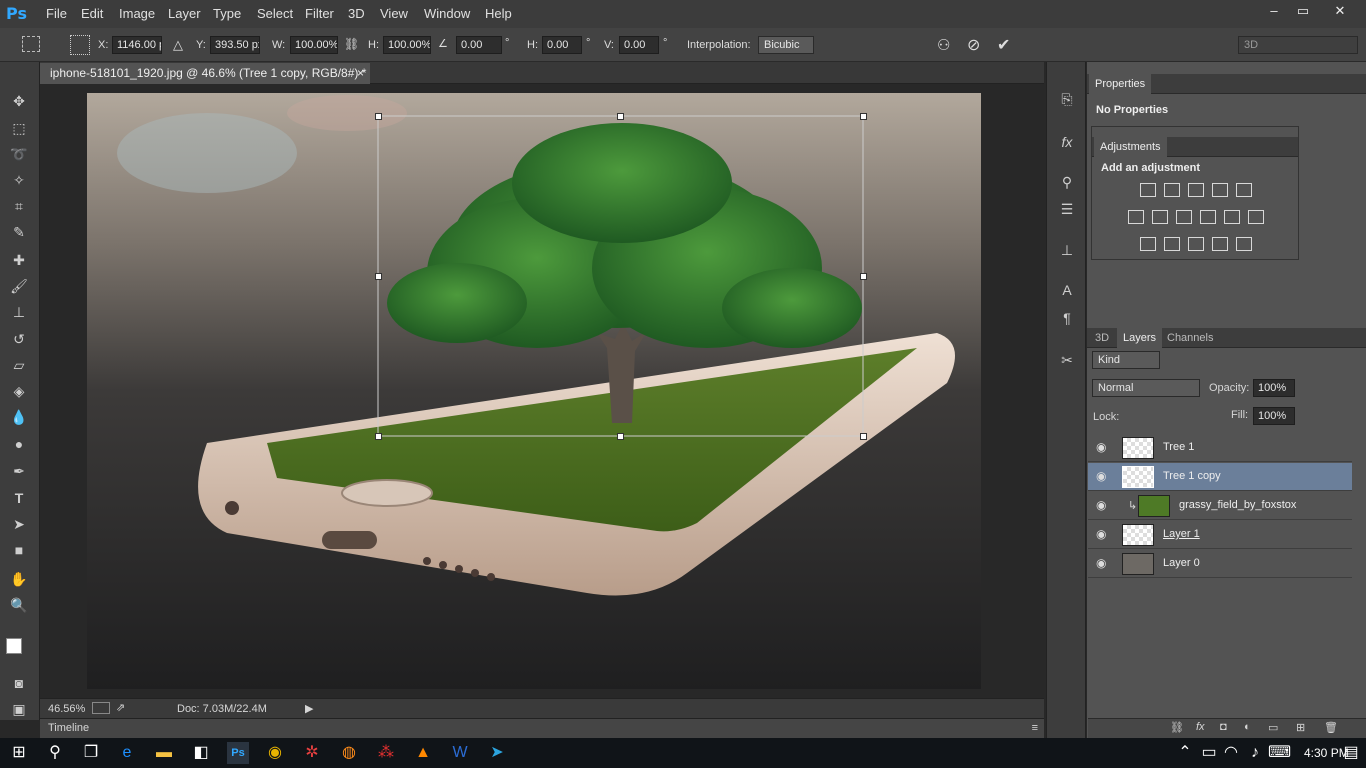 Image resolution: width=1366 pixels, height=768 pixels. I want to click on visibility-eye-icon: ◉, so click(1103, 563).